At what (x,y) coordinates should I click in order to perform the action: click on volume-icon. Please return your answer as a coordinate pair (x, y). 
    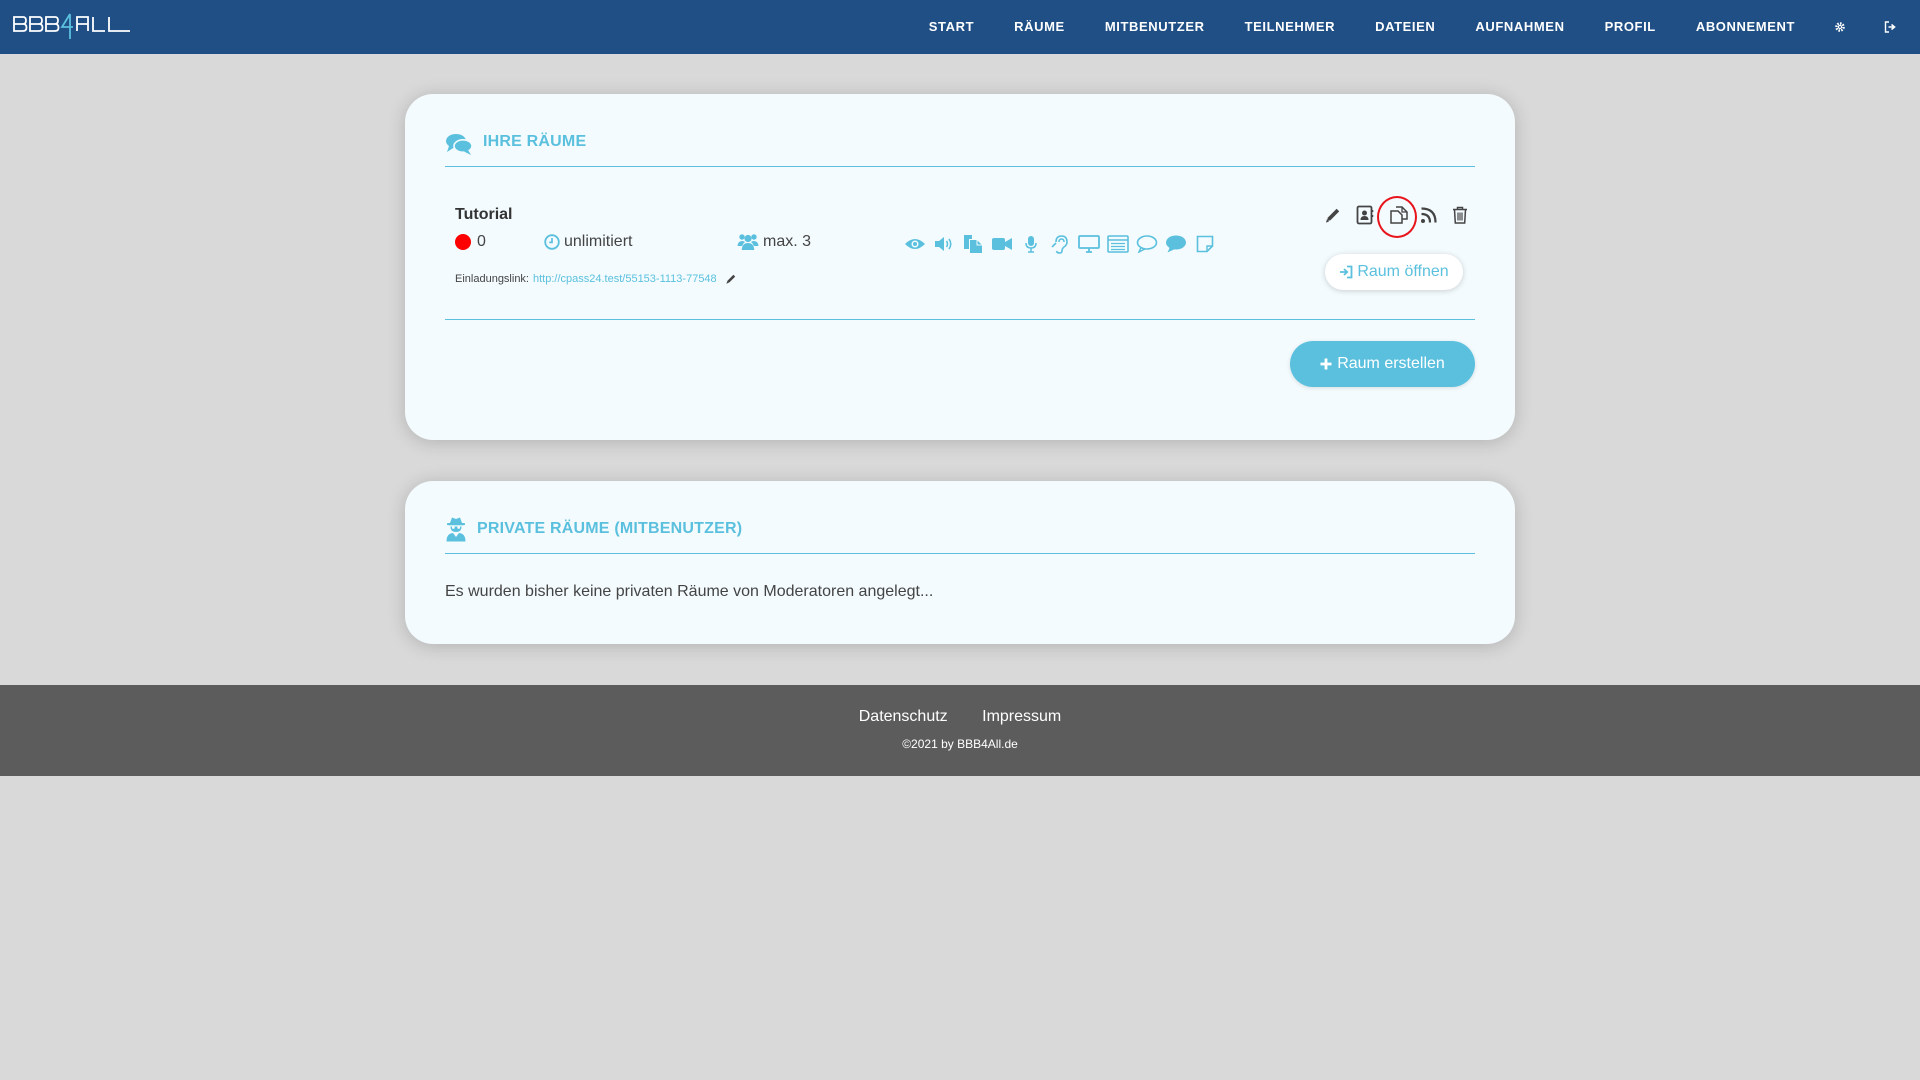
    Looking at the image, I should click on (944, 244).